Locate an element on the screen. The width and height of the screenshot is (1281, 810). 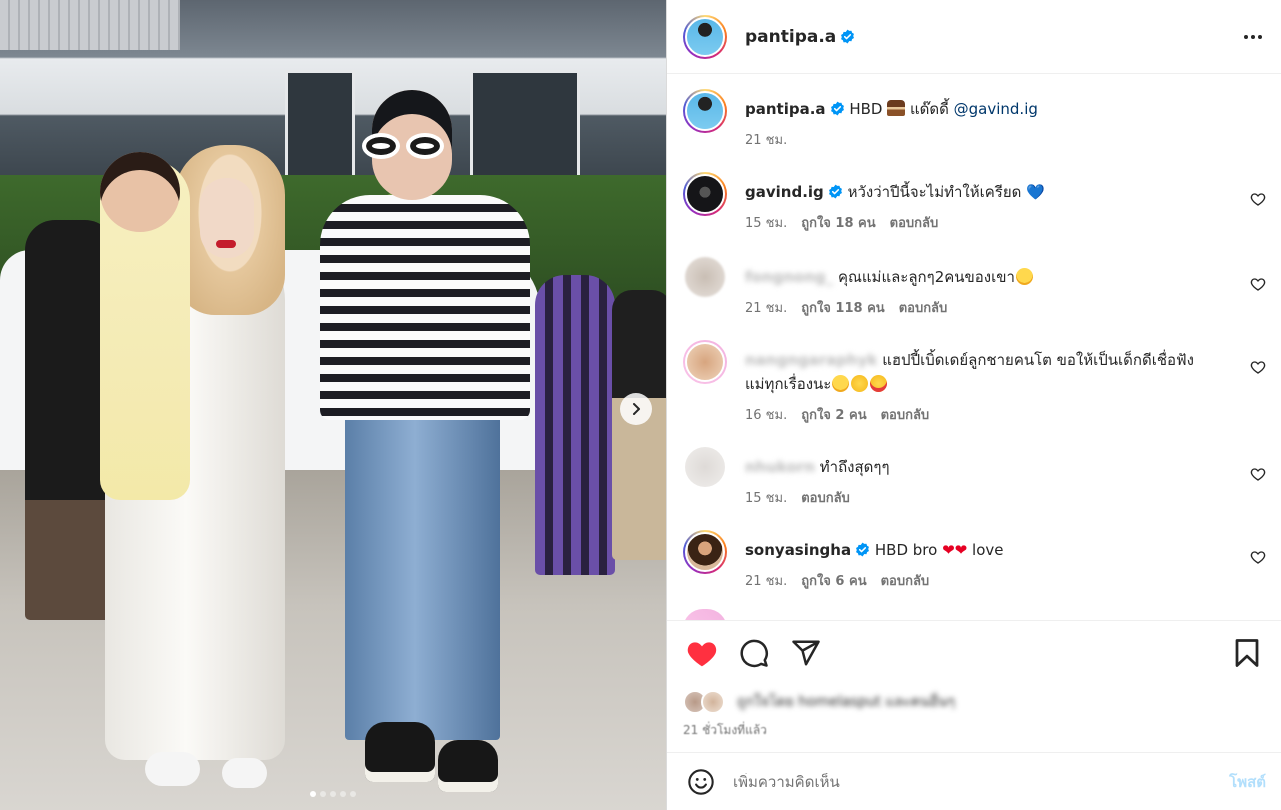
caption-text: HBD is located at coordinates (868, 109).